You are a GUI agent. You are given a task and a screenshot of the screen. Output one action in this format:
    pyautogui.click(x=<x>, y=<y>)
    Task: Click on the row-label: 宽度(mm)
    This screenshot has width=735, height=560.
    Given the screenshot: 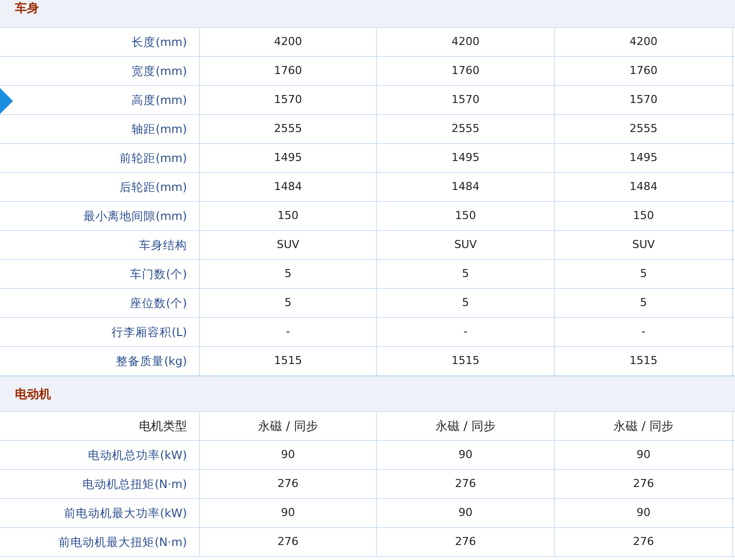 What is the action you would take?
    pyautogui.click(x=100, y=71)
    